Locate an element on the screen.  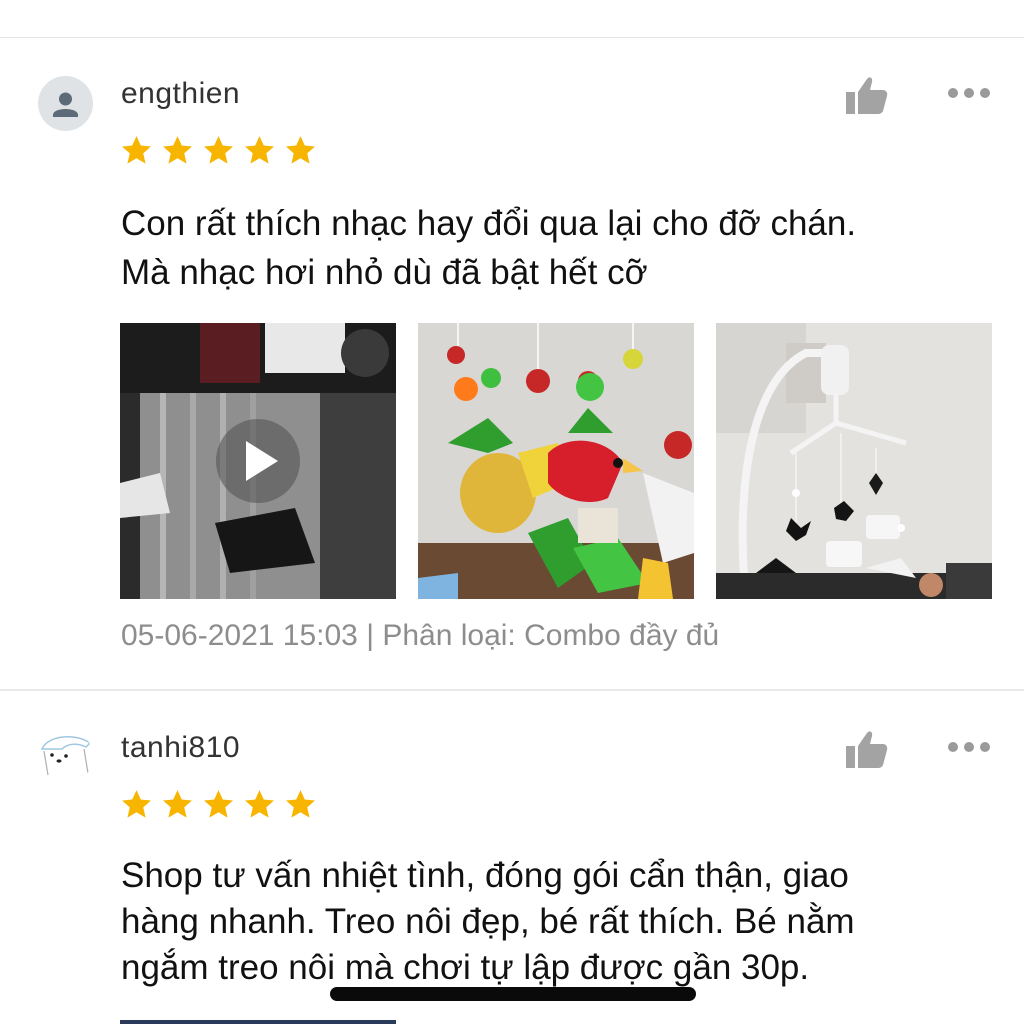
home-indicator is located at coordinates (513, 994).